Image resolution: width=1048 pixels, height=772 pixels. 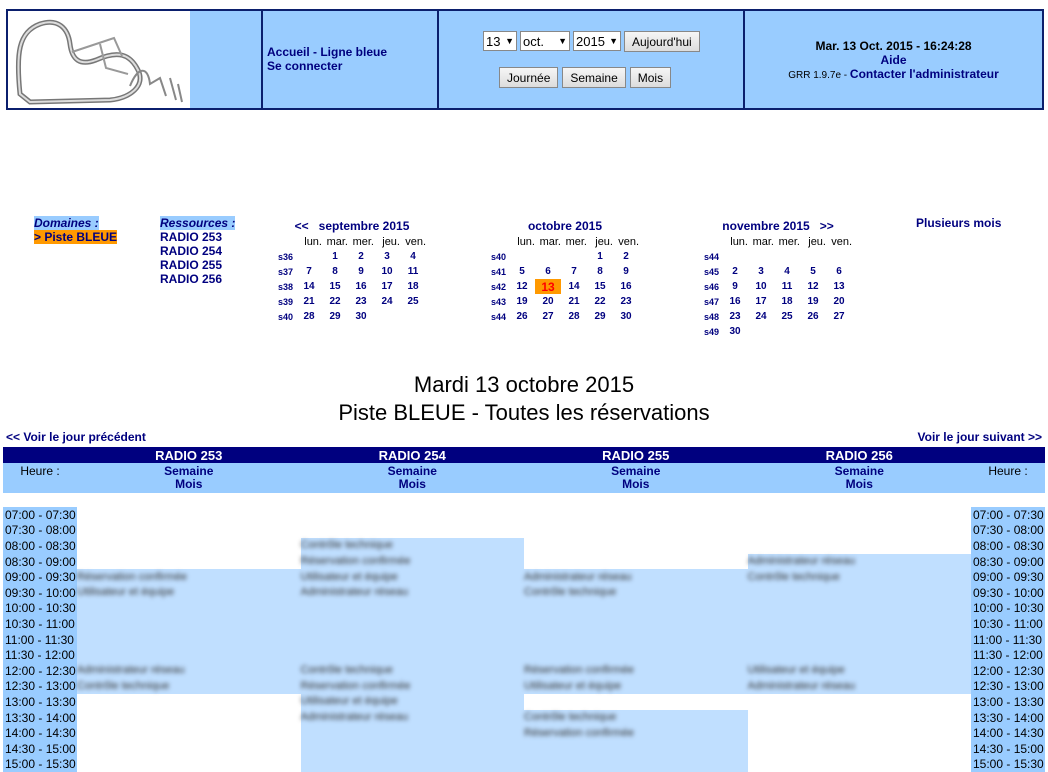 What do you see at coordinates (958, 223) in the screenshot?
I see `multi-month-link: Plusieurs mois` at bounding box center [958, 223].